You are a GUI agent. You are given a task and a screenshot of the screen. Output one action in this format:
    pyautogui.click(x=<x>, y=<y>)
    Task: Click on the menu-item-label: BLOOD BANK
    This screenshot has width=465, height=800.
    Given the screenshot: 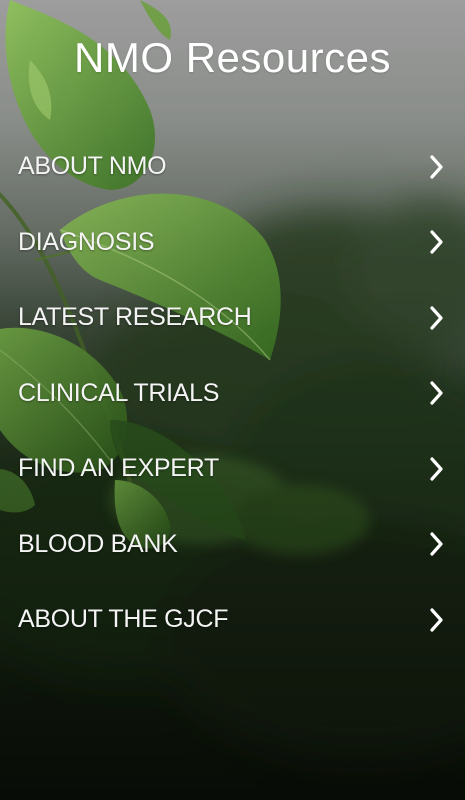 What is the action you would take?
    pyautogui.click(x=98, y=543)
    